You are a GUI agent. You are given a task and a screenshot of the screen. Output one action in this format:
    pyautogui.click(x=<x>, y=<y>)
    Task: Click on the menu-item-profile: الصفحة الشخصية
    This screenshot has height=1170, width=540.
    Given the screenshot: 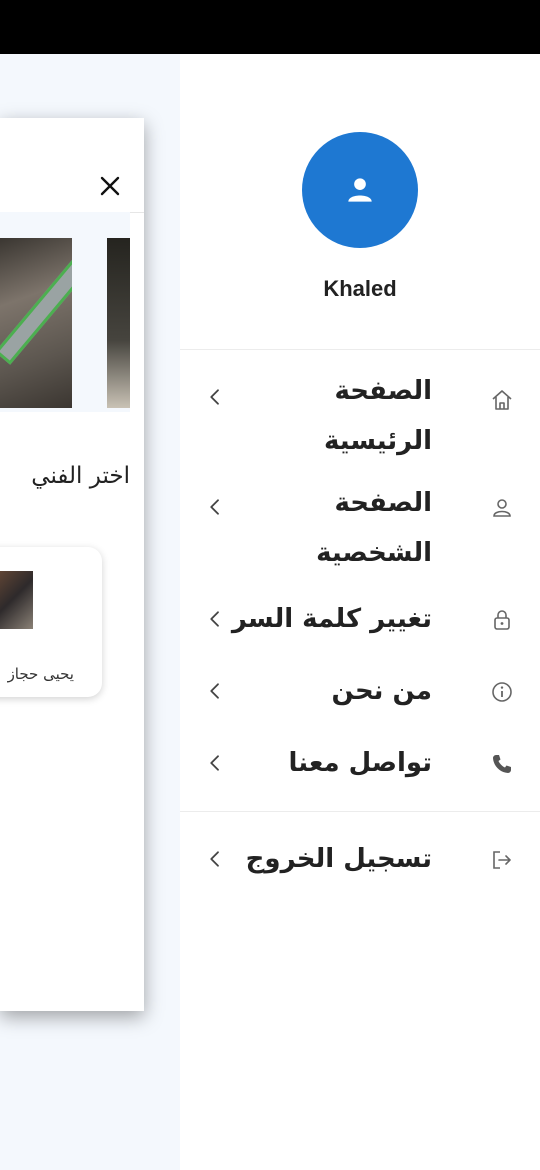 What is the action you would take?
    pyautogui.click(x=360, y=528)
    